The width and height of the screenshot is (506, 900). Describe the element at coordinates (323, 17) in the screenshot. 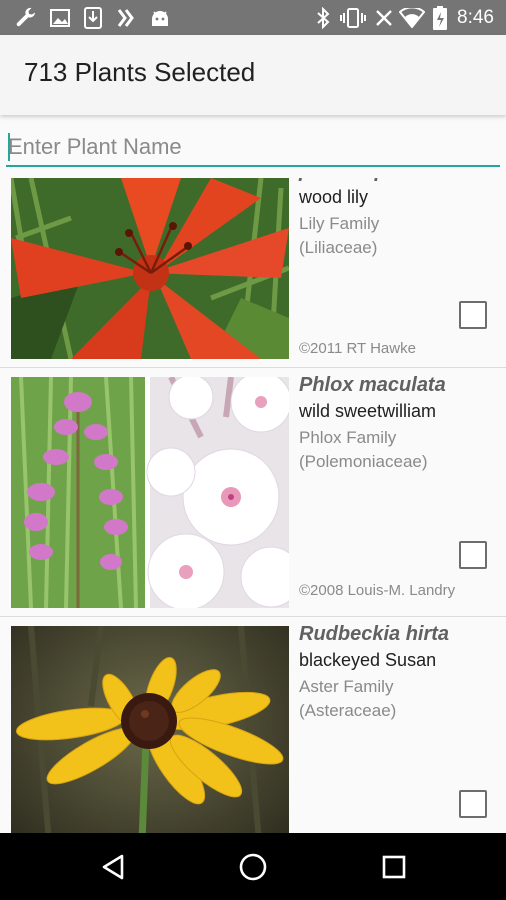

I see `bluetooth-icon` at that location.